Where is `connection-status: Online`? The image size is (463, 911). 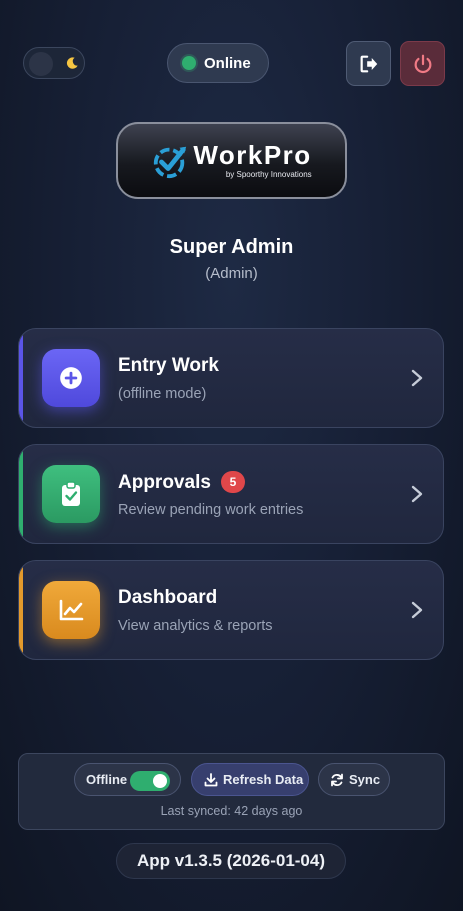 connection-status: Online is located at coordinates (218, 63).